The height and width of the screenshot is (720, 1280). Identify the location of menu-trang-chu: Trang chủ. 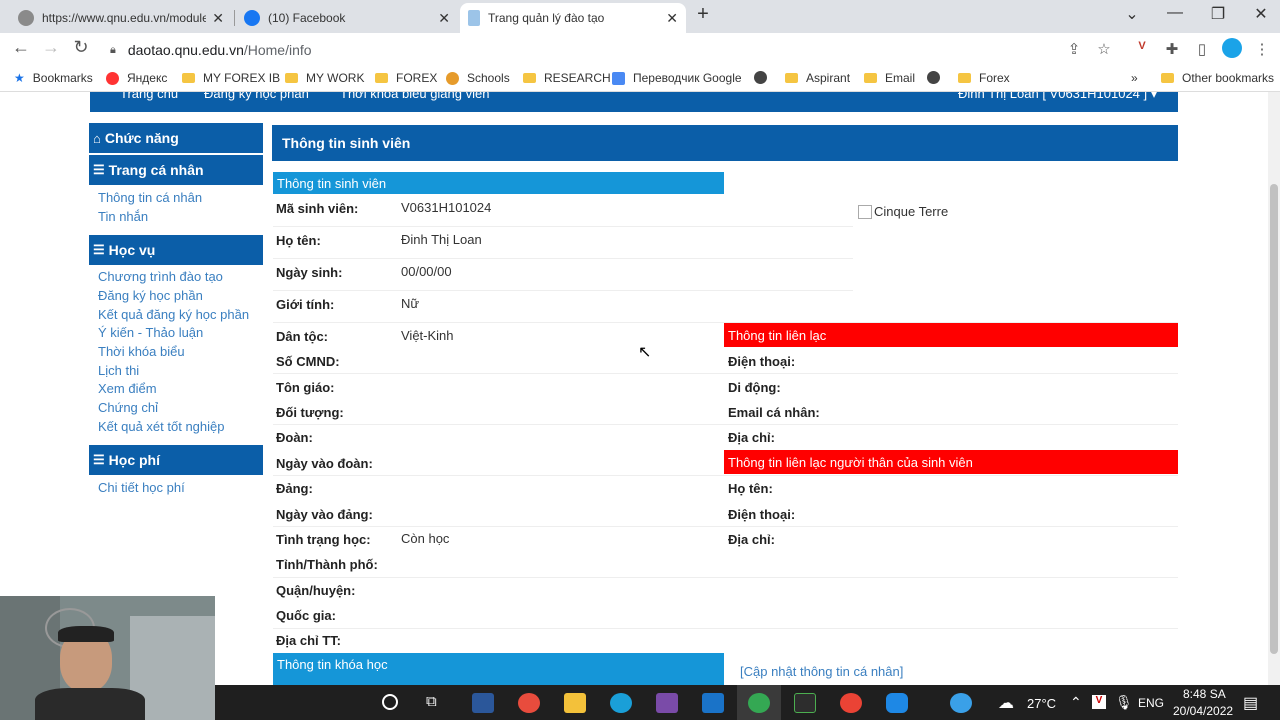
(149, 96).